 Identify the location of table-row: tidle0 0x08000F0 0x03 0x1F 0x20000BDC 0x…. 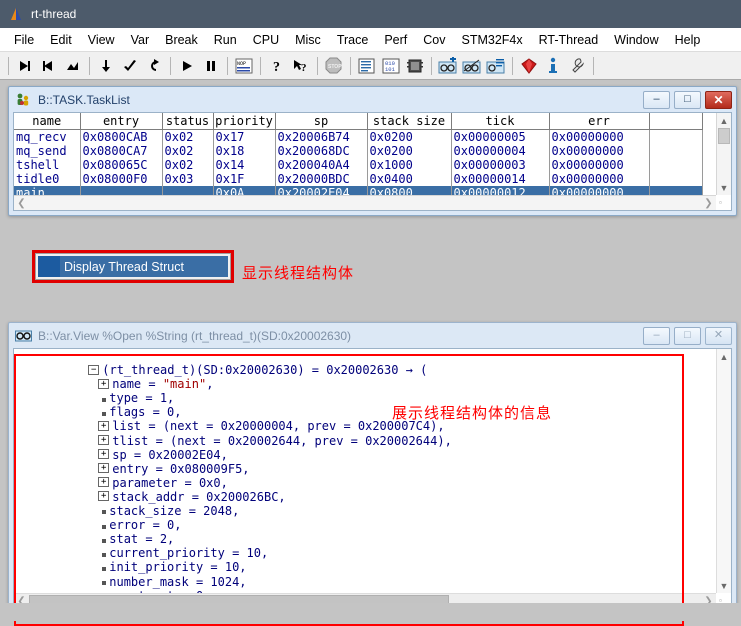
(358, 178).